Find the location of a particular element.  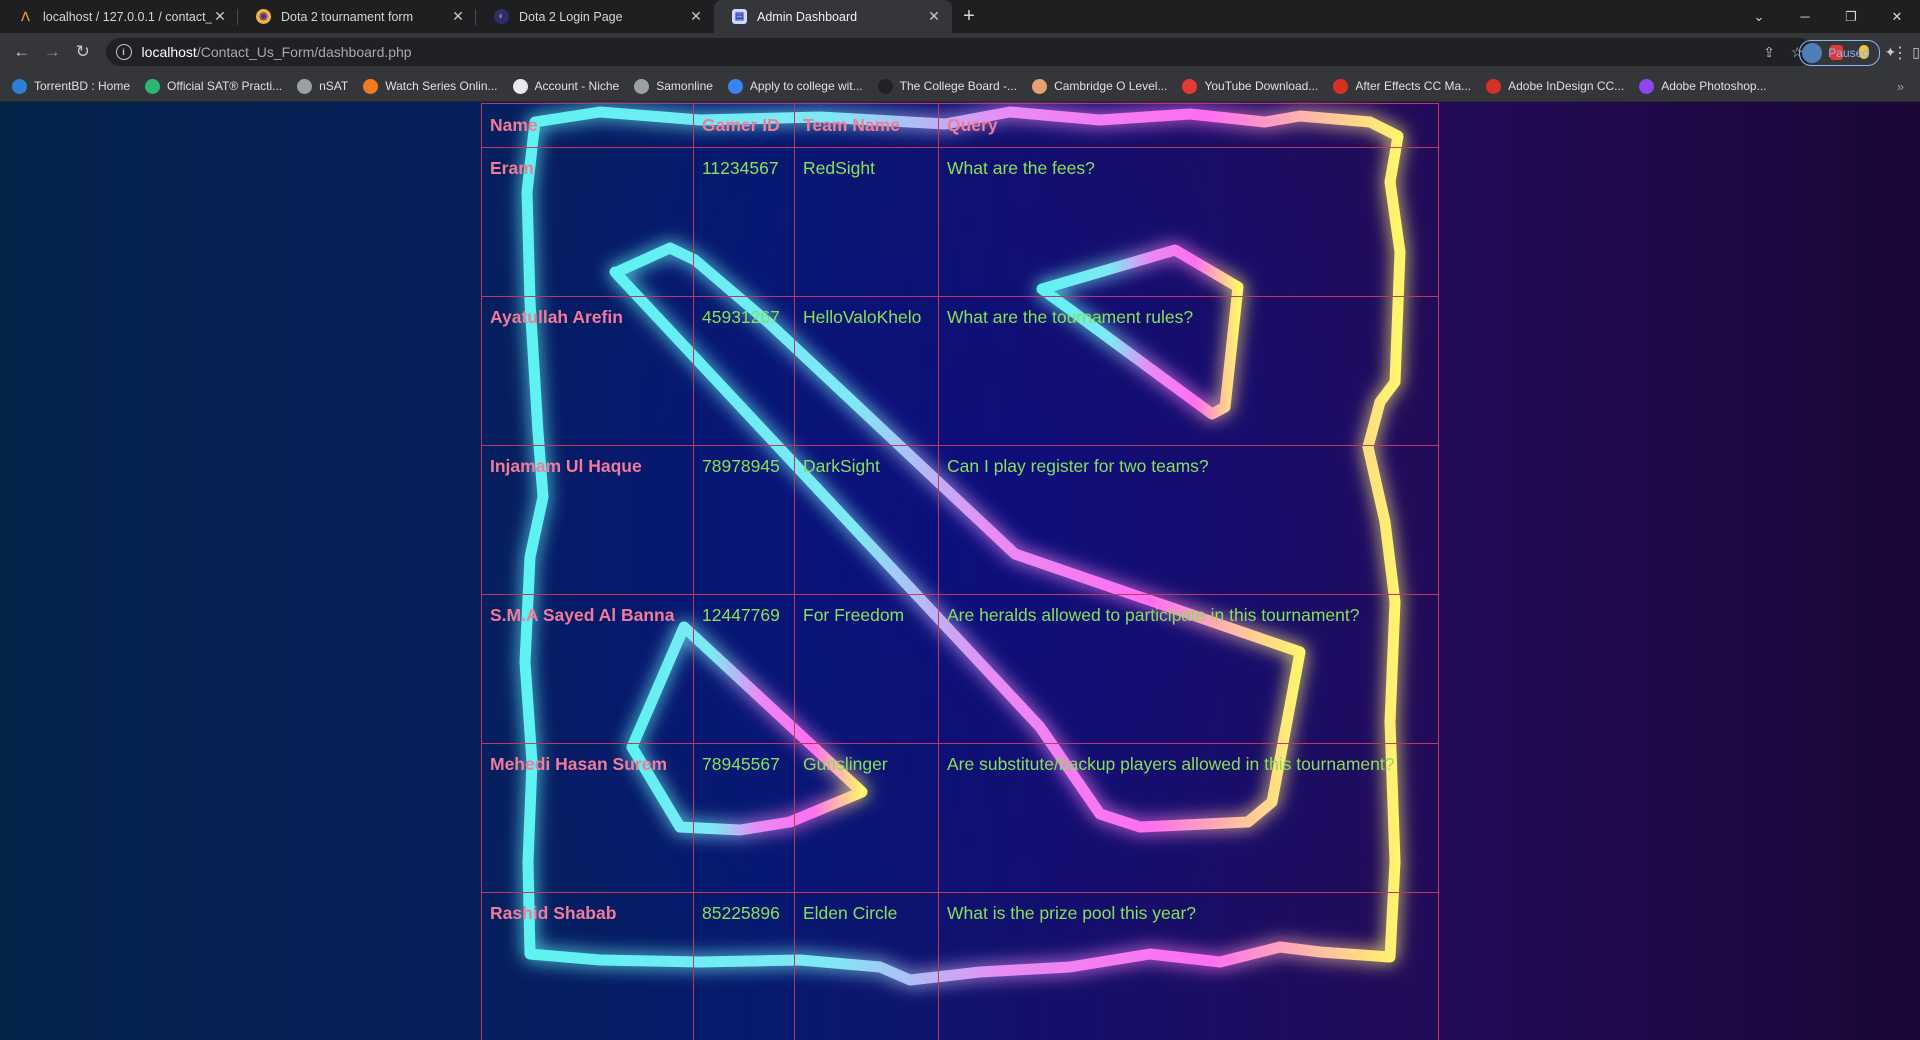

cell-name: Eram is located at coordinates (587, 222).